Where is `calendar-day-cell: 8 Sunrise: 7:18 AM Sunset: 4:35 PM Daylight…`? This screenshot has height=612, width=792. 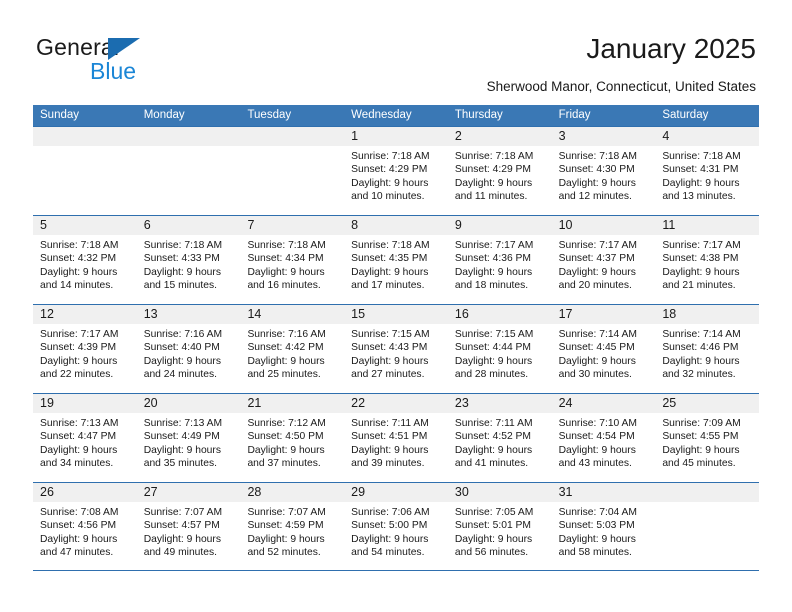 calendar-day-cell: 8 Sunrise: 7:18 AM Sunset: 4:35 PM Daylight… is located at coordinates (396, 260).